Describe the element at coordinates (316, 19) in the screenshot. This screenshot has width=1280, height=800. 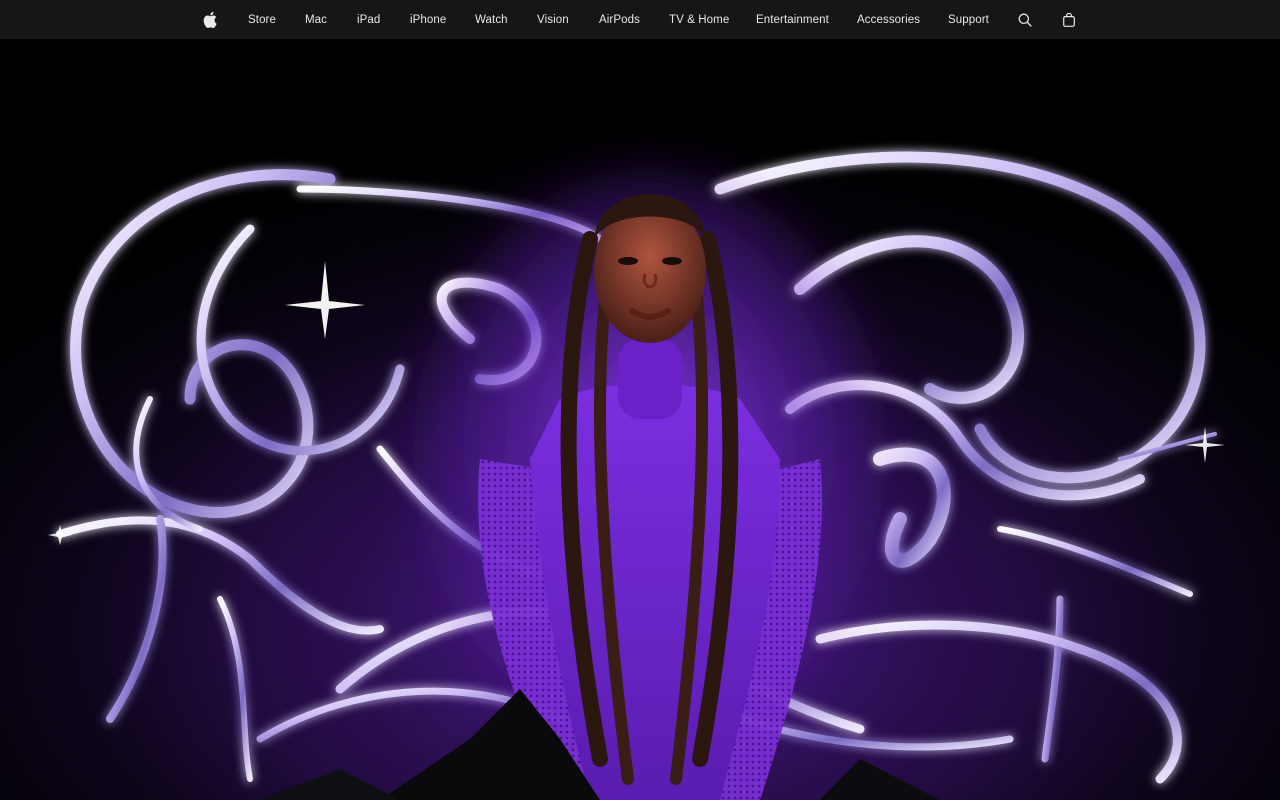
I see `nav-mac: Mac` at that location.